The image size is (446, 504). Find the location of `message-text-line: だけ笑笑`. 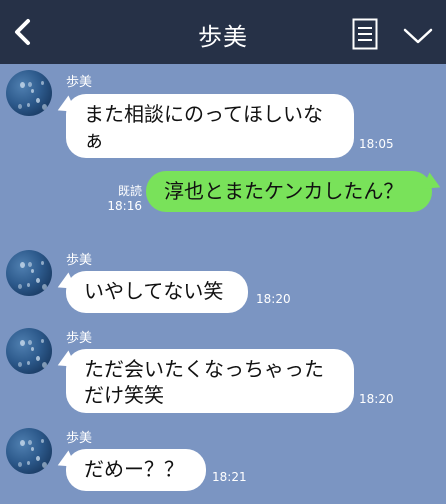

message-text-line: だけ笑笑 is located at coordinates (124, 395).